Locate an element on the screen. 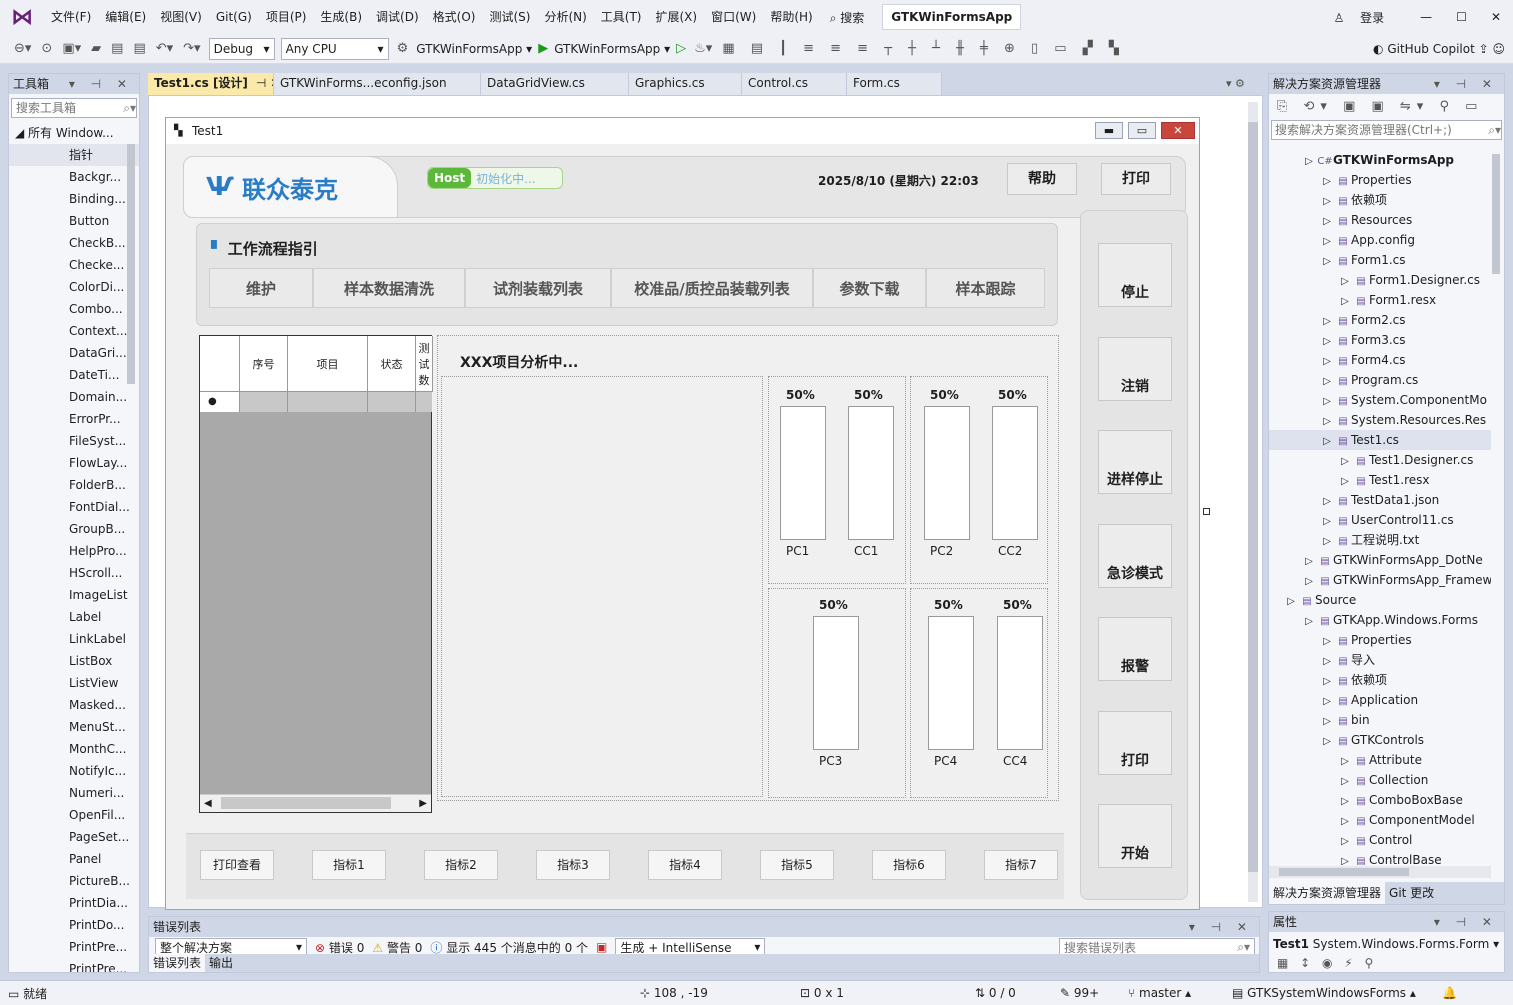 The height and width of the screenshot is (1005, 1513). designer-vertical-scrollbar is located at coordinates (1253, 502).